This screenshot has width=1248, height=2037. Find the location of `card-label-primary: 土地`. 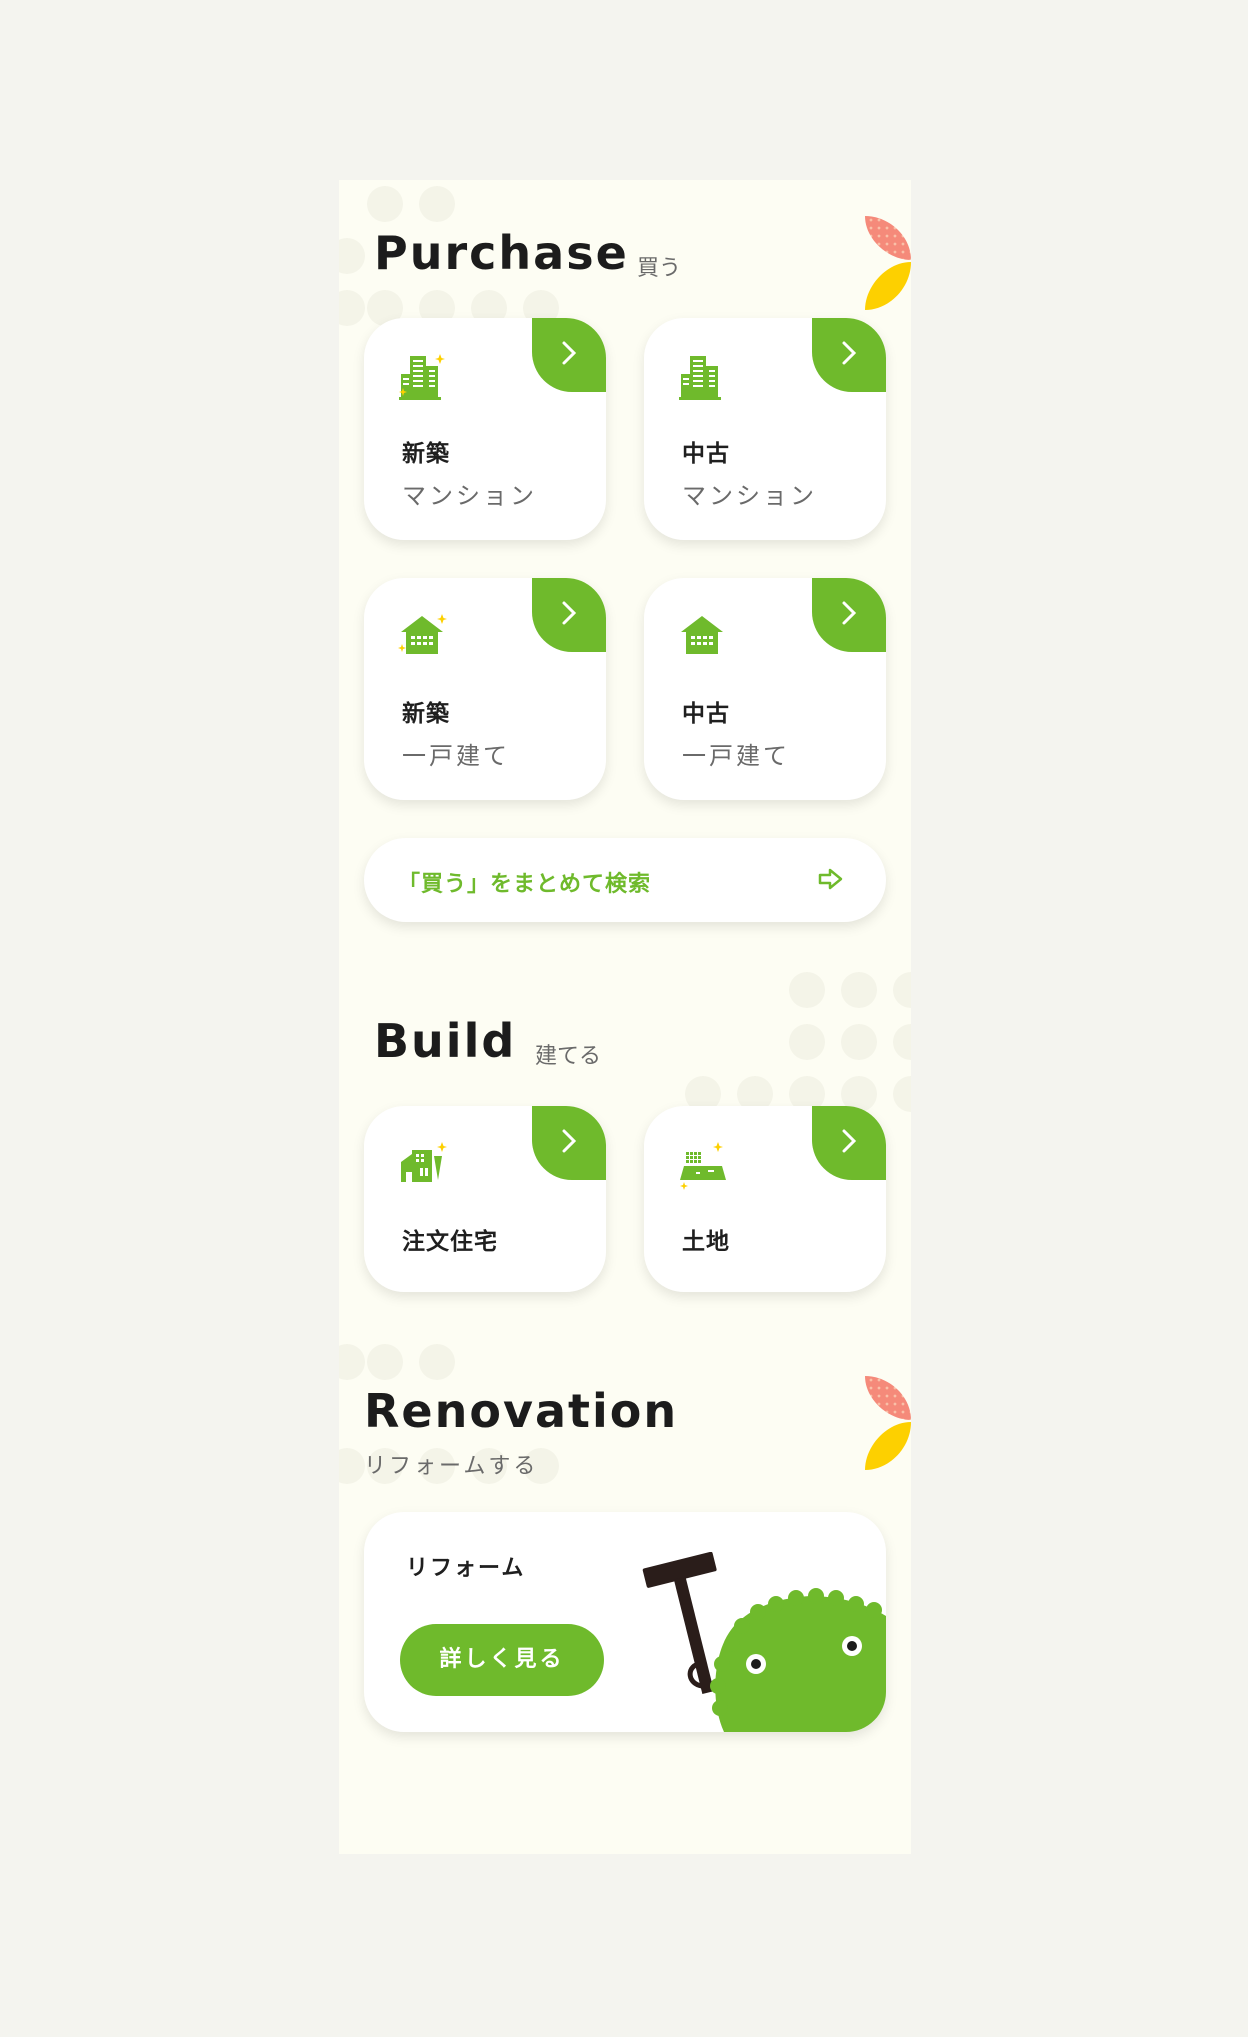

card-label-primary: 土地 is located at coordinates (706, 1242).